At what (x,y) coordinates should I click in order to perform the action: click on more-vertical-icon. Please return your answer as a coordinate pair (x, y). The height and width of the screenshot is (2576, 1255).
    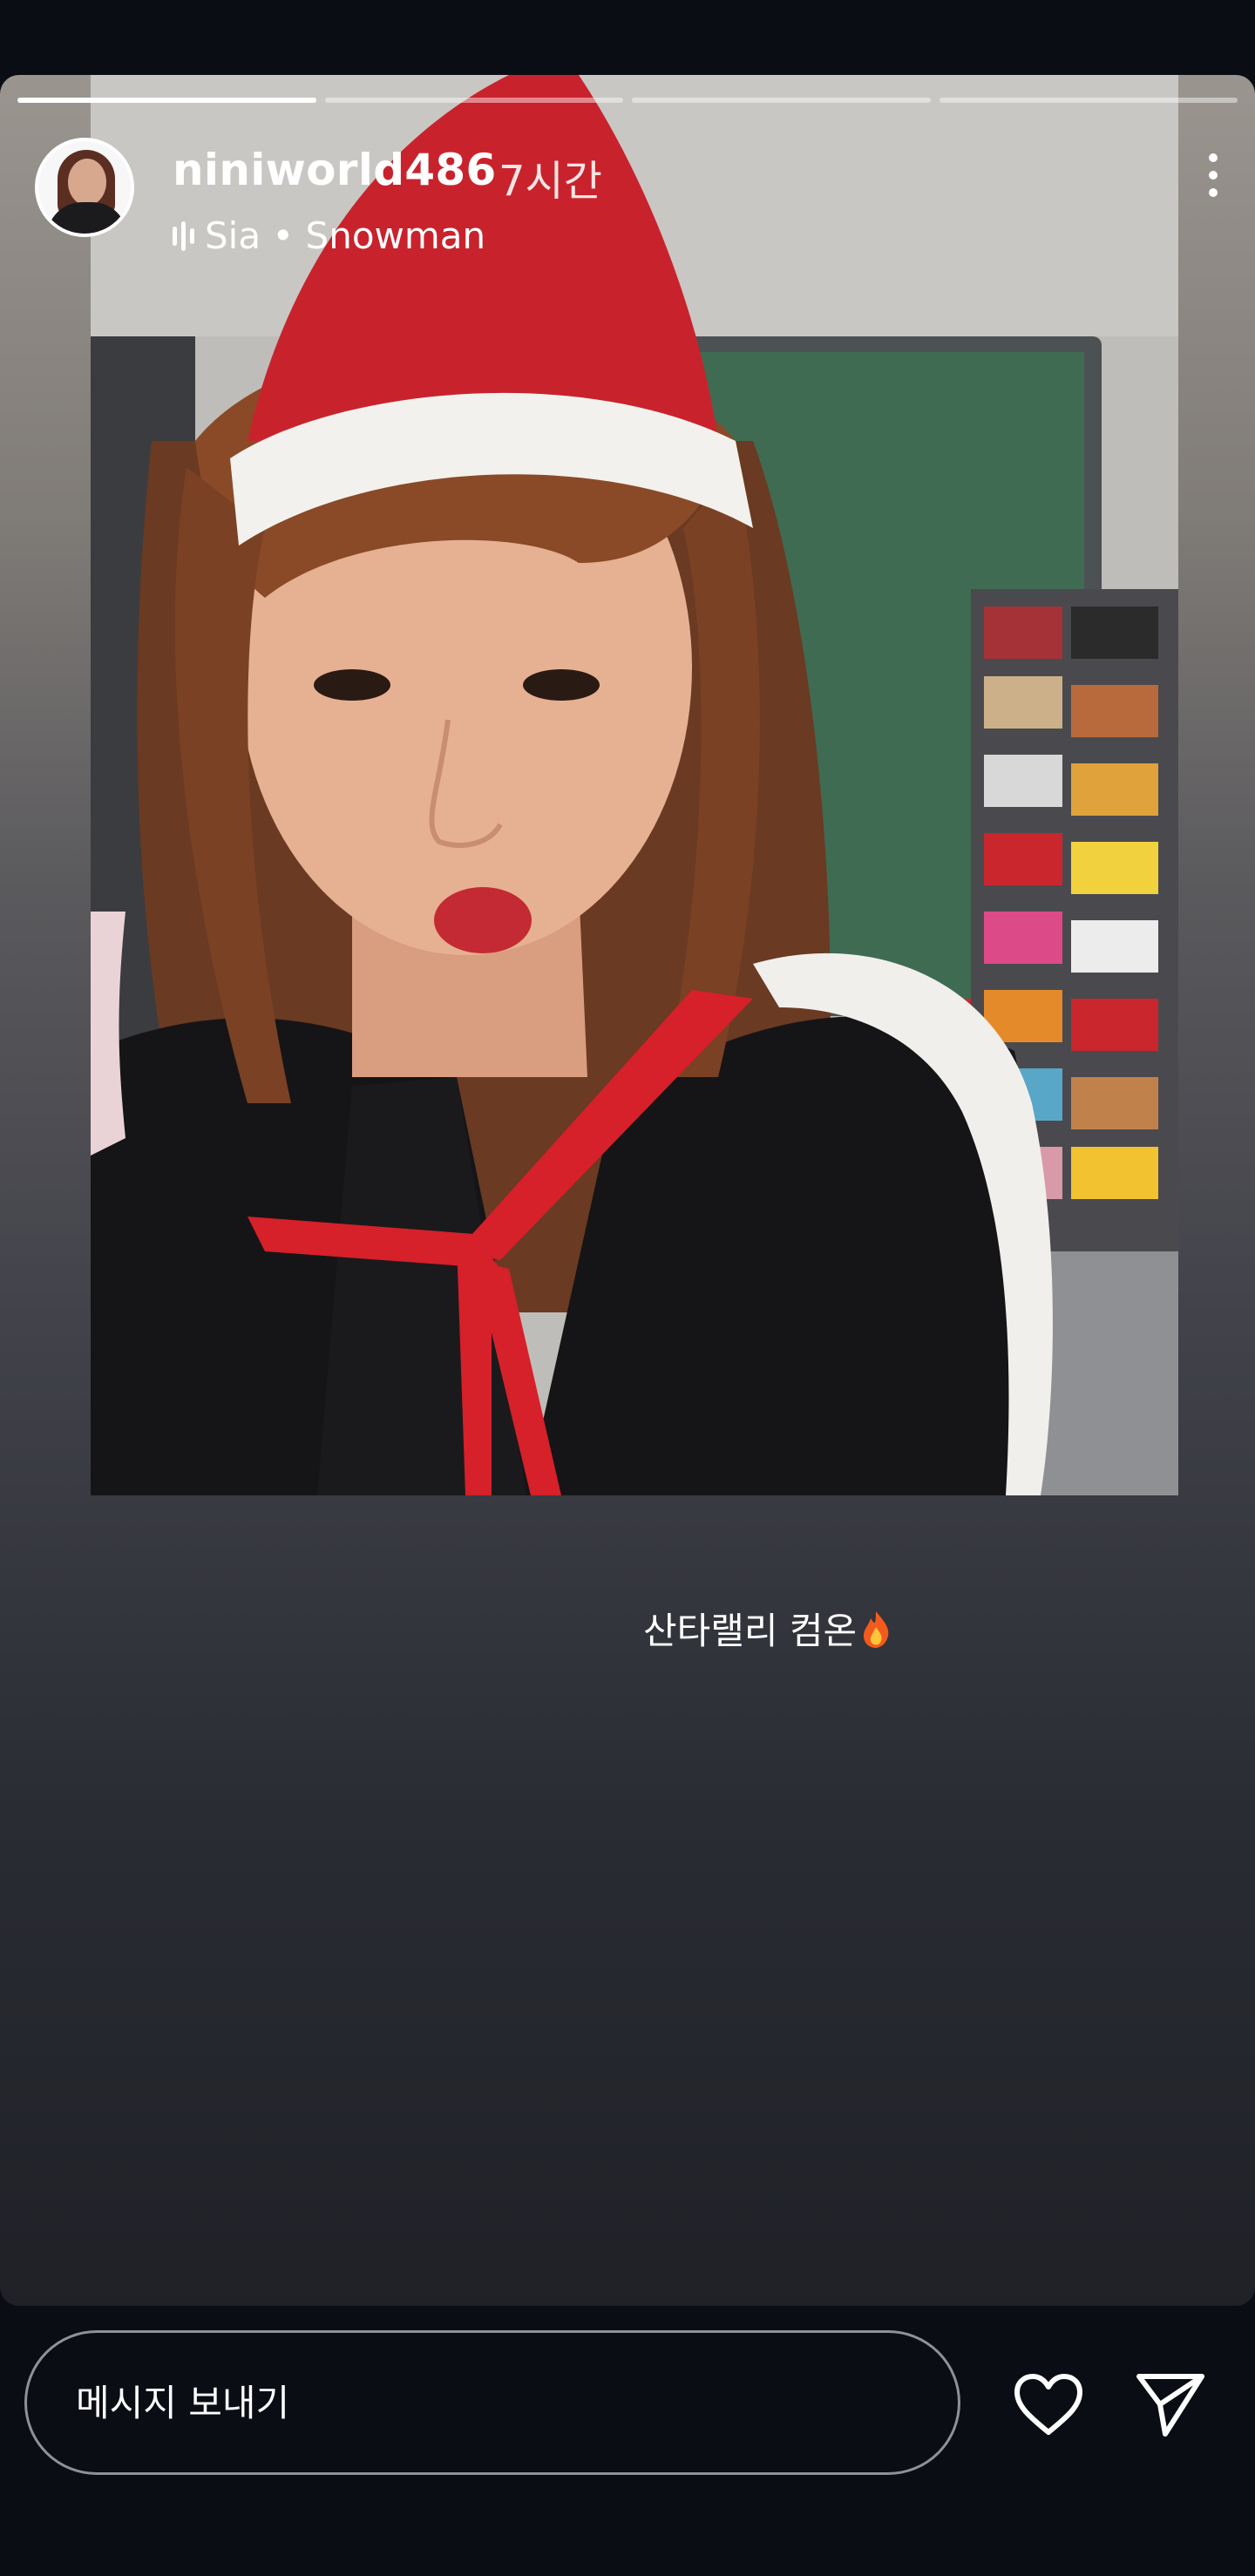
    Looking at the image, I should click on (1213, 180).